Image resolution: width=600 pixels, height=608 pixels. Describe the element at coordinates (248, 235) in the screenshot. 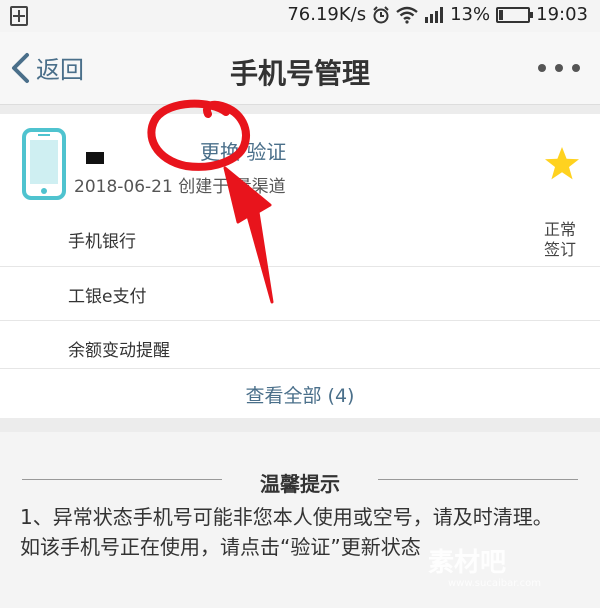

I see `annotation-arrow` at that location.